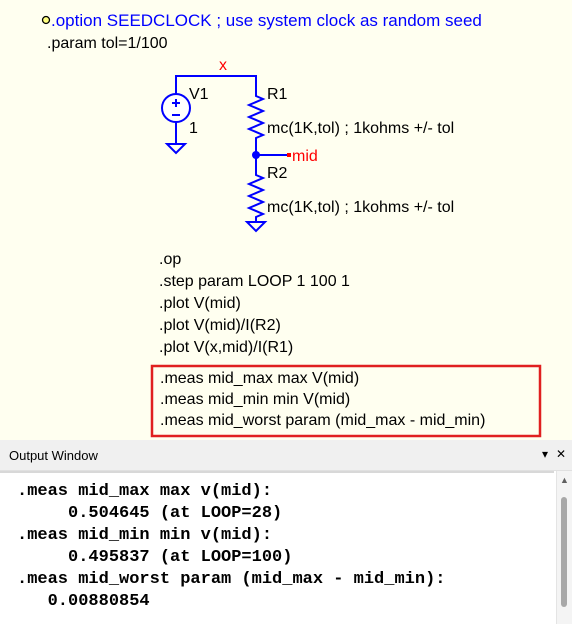 This screenshot has width=572, height=626. What do you see at coordinates (564, 552) in the screenshot?
I see `scrollbar-thumb` at bounding box center [564, 552].